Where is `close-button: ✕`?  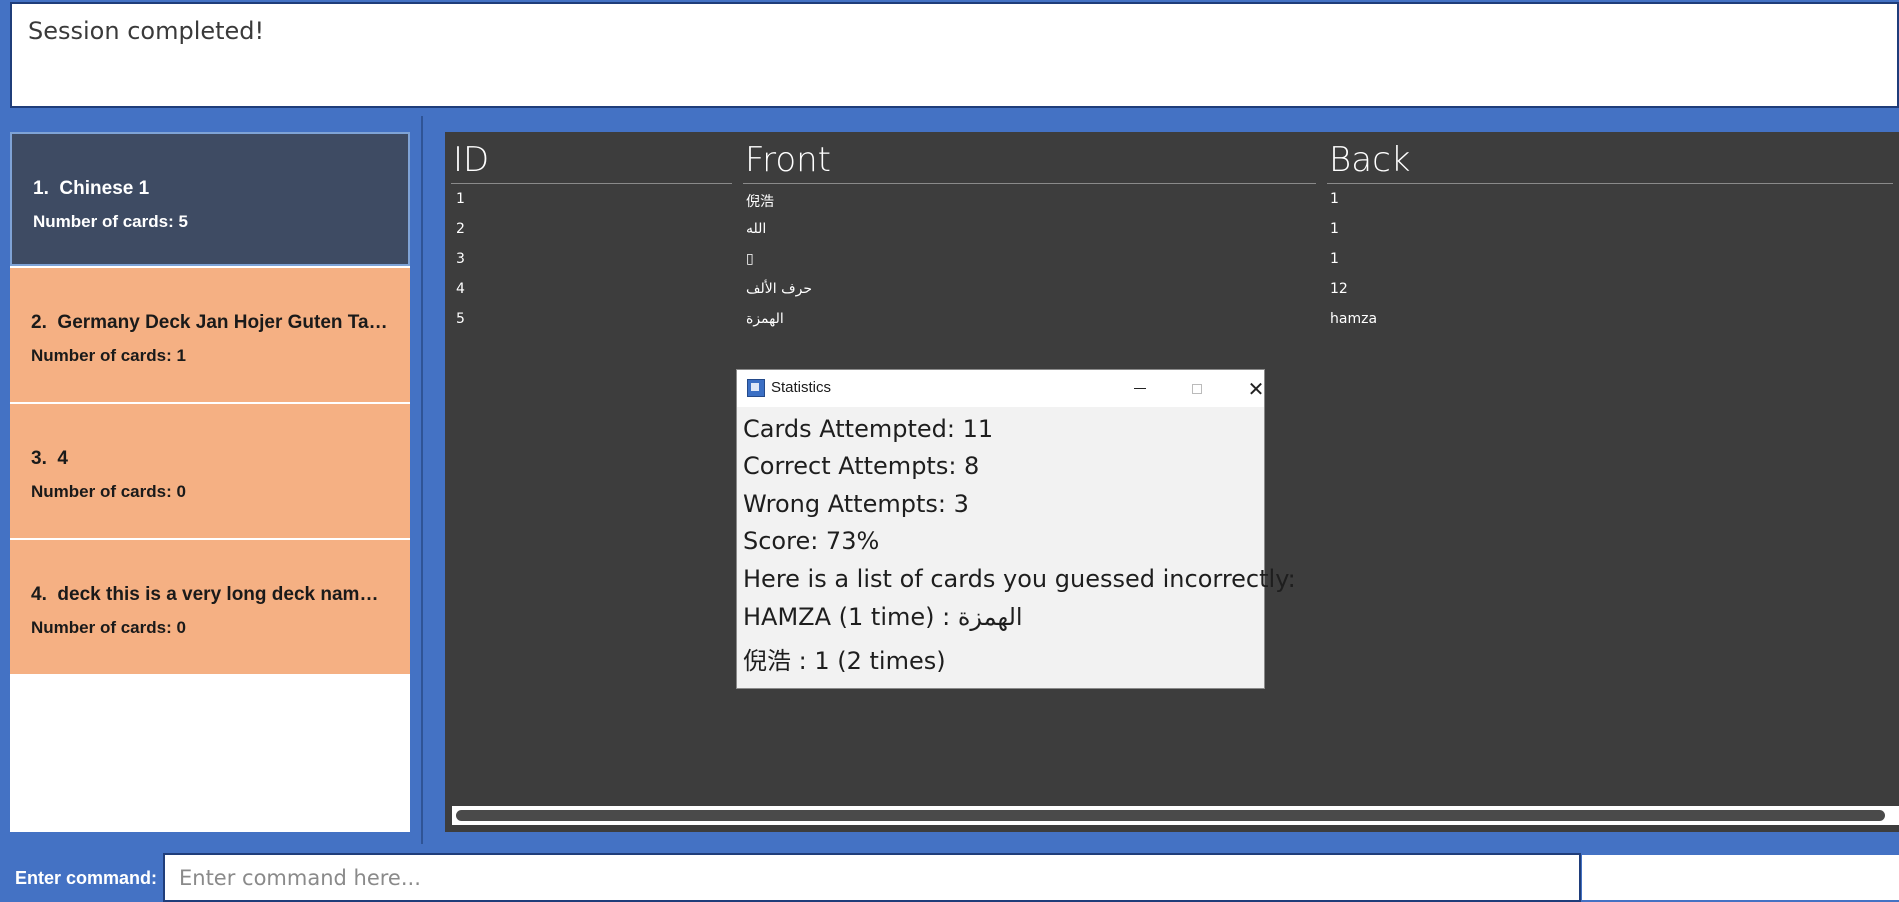
close-button: ✕ is located at coordinates (1256, 388).